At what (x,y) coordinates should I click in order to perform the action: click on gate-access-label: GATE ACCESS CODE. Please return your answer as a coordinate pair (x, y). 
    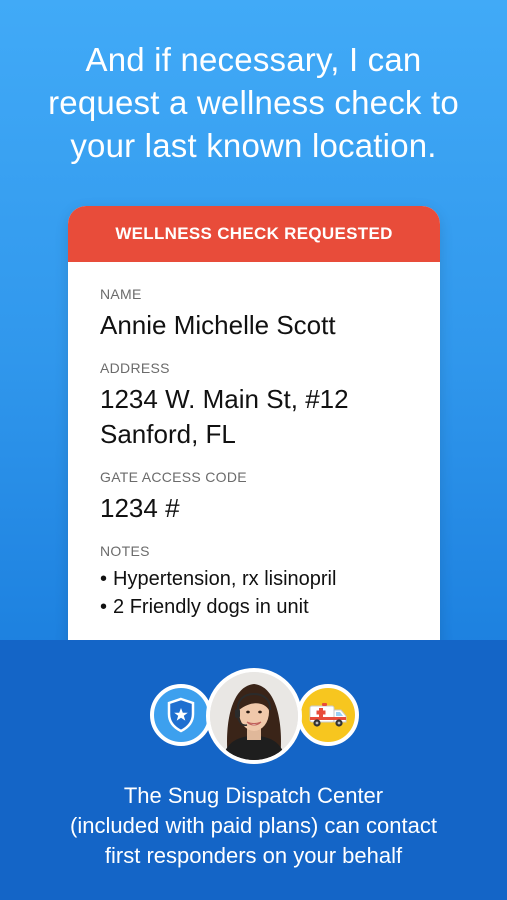
    Looking at the image, I should click on (173, 477).